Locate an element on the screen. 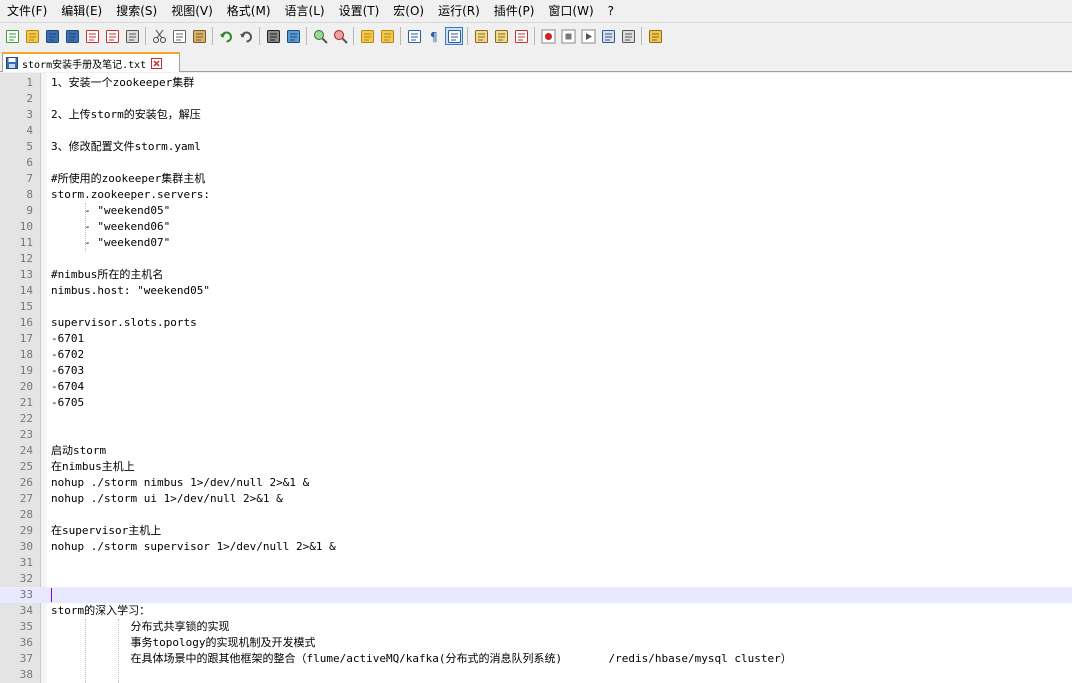 The image size is (1072, 683). menu-item-0: 文件(F) is located at coordinates (27, 11).